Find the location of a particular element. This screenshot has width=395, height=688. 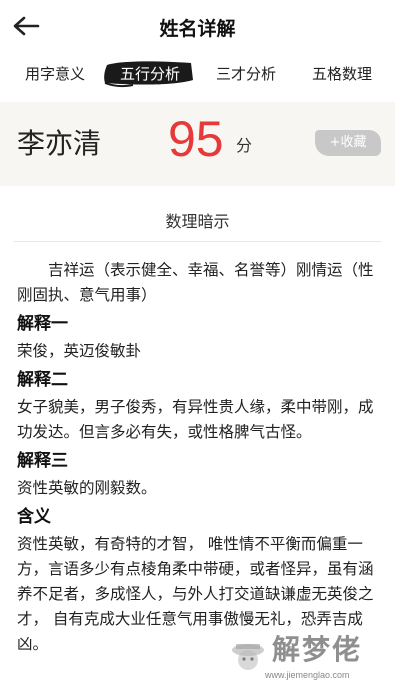

block-text: 荣俊，英迈俊敏卦 is located at coordinates (79, 351).